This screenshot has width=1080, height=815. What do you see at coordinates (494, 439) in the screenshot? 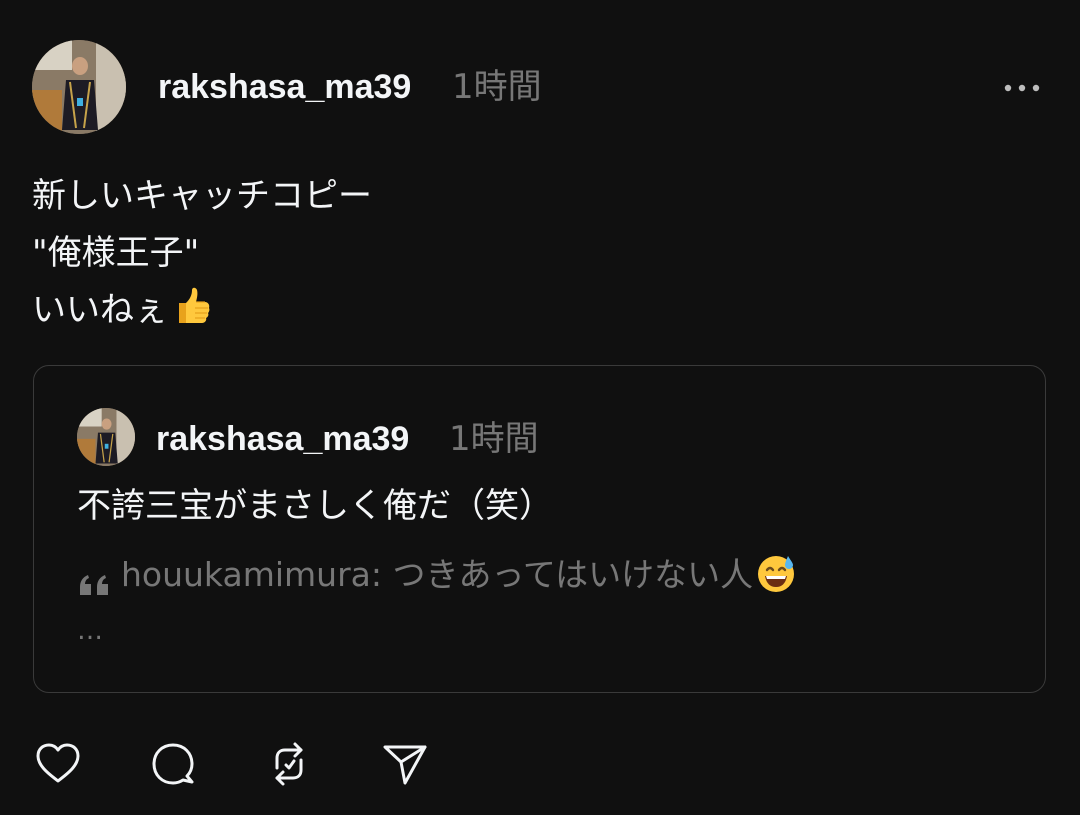
I see `quoted-timestamp: 1時間` at bounding box center [494, 439].